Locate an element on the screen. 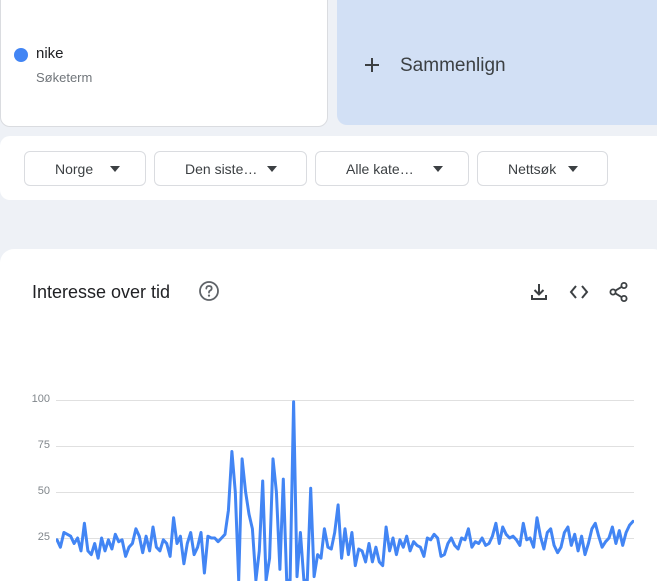 The width and height of the screenshot is (657, 581). compare-button: Sammenlign is located at coordinates (497, 62).